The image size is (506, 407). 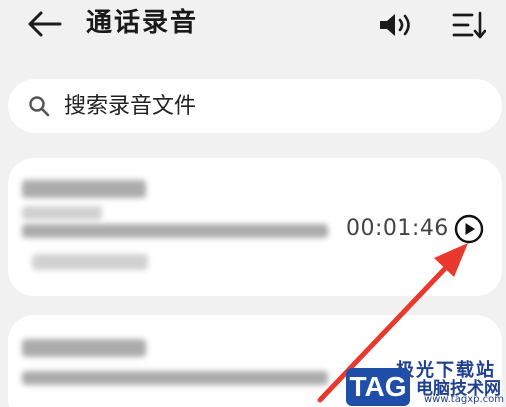 I want to click on search-icon, so click(x=39, y=106).